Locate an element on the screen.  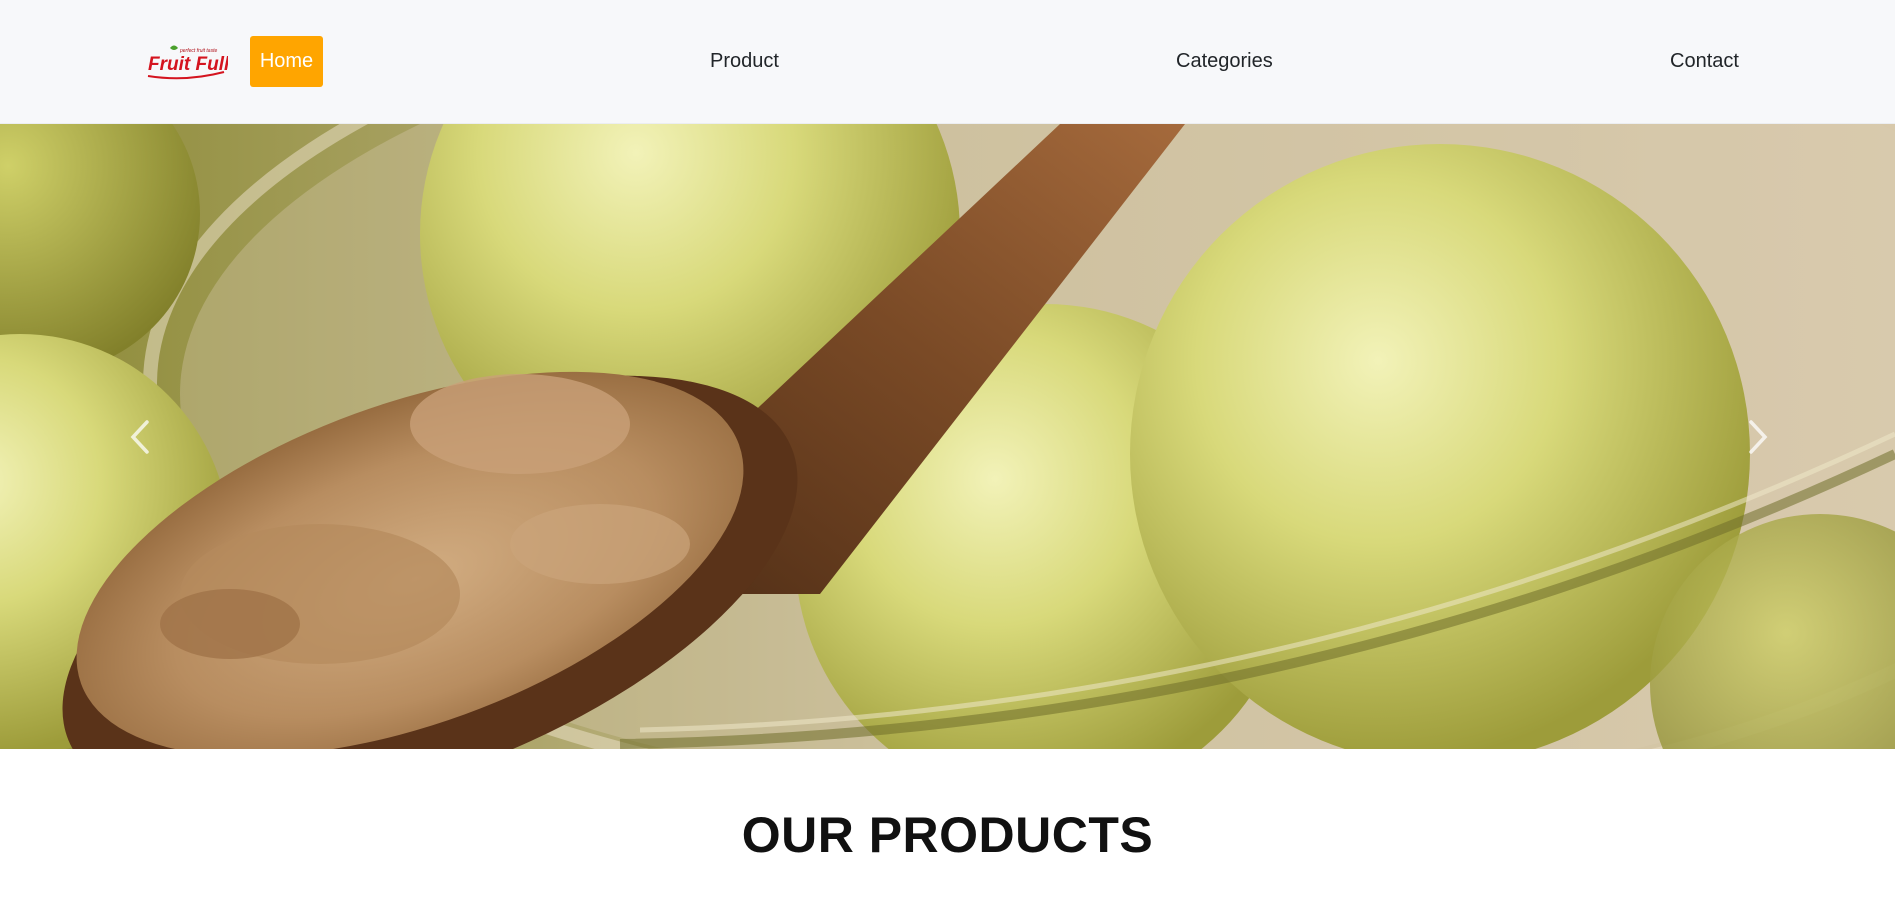
brand-logo: Fruit Full perfect fruit taste is located at coordinates (187, 63).